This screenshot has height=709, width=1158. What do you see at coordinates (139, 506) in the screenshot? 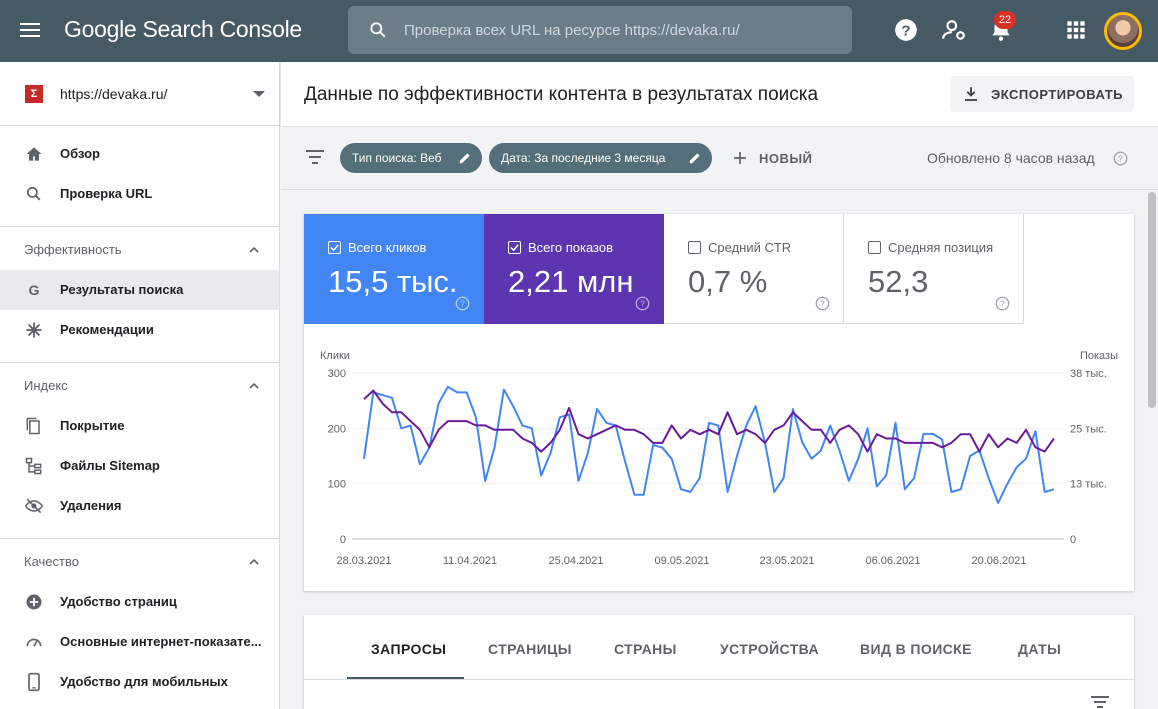
I see `sidebar-item-removals: Удаления` at bounding box center [139, 506].